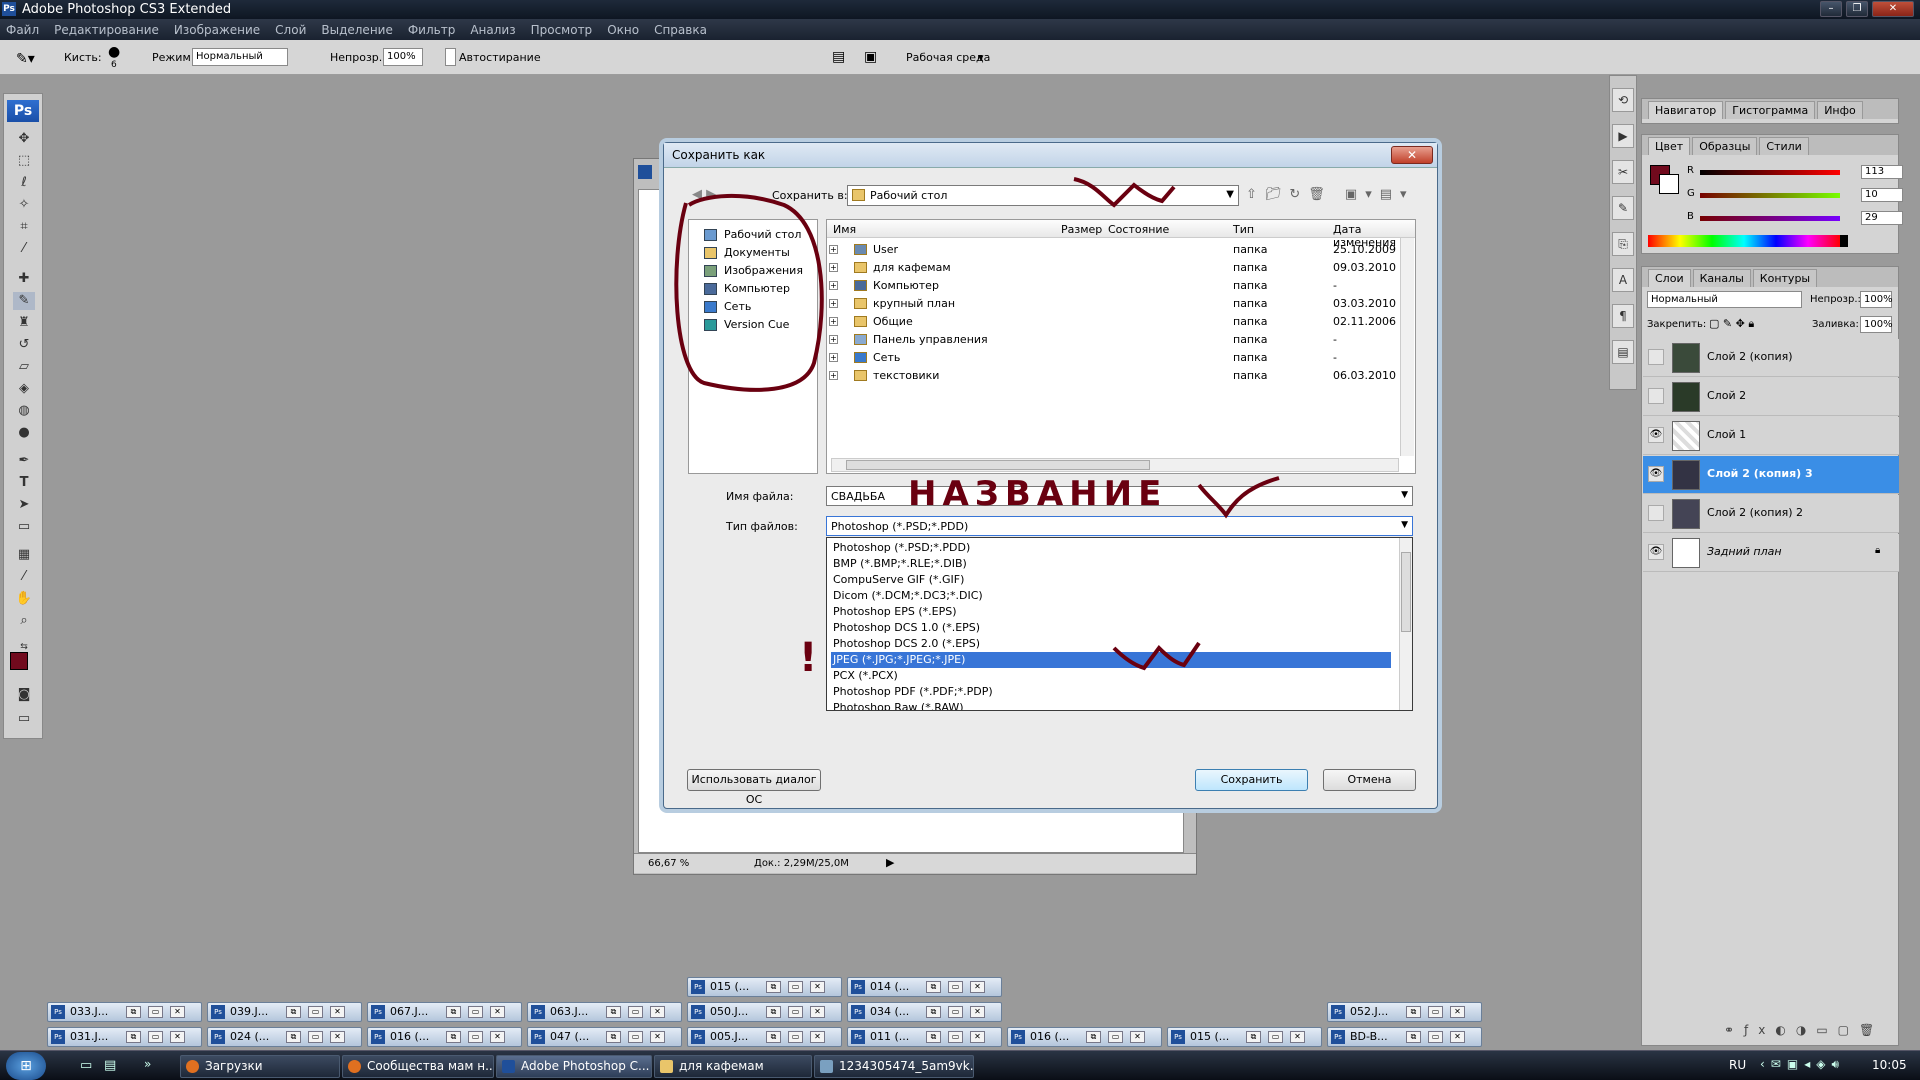  Describe the element at coordinates (24, 301) in the screenshot. I see `brush-tool-icon: ✎` at that location.